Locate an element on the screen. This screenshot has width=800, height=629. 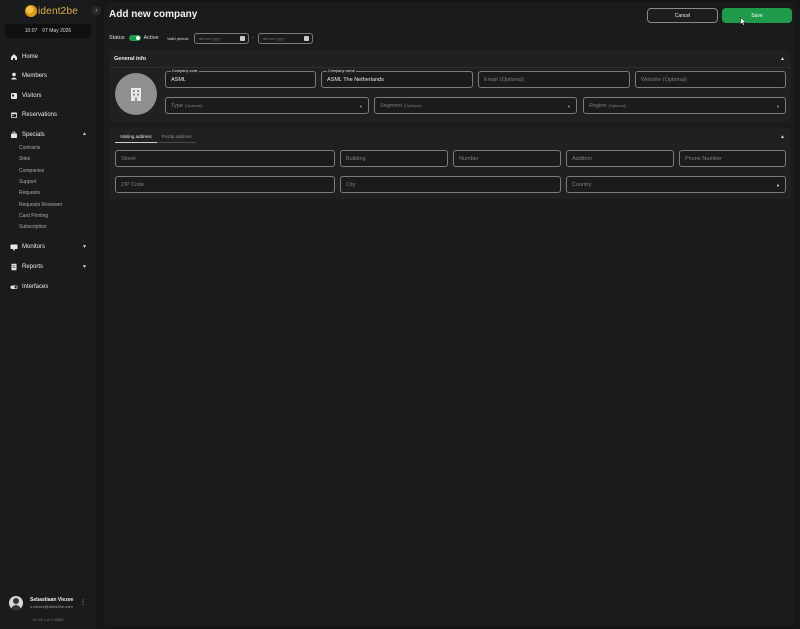
tab-postal-address: Postal address is located at coordinates (176, 138).